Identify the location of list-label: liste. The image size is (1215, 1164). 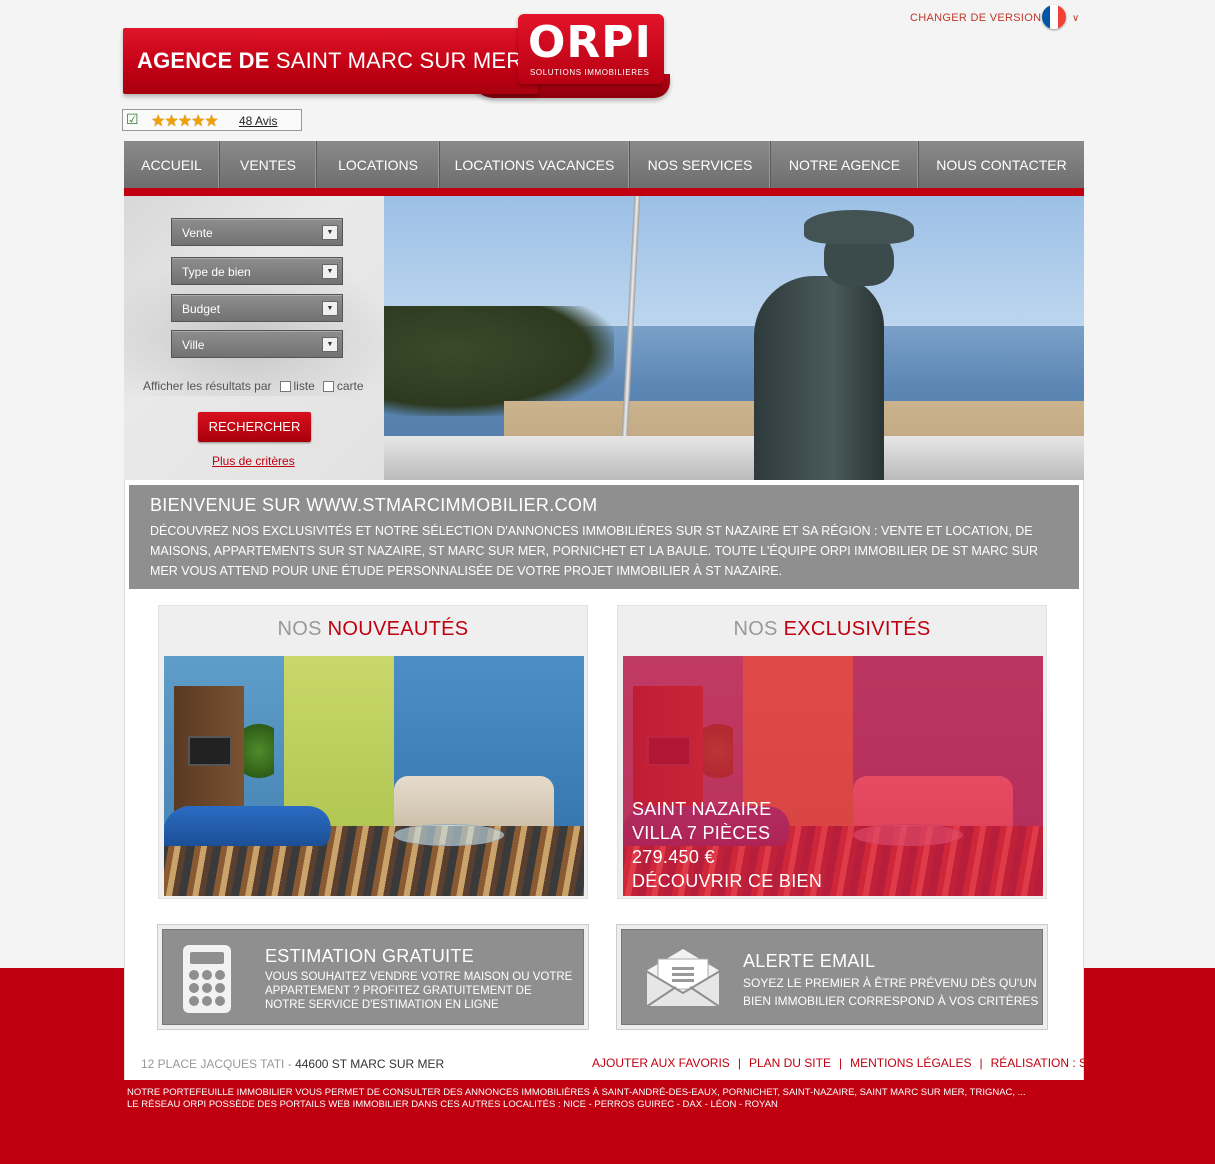
(304, 386).